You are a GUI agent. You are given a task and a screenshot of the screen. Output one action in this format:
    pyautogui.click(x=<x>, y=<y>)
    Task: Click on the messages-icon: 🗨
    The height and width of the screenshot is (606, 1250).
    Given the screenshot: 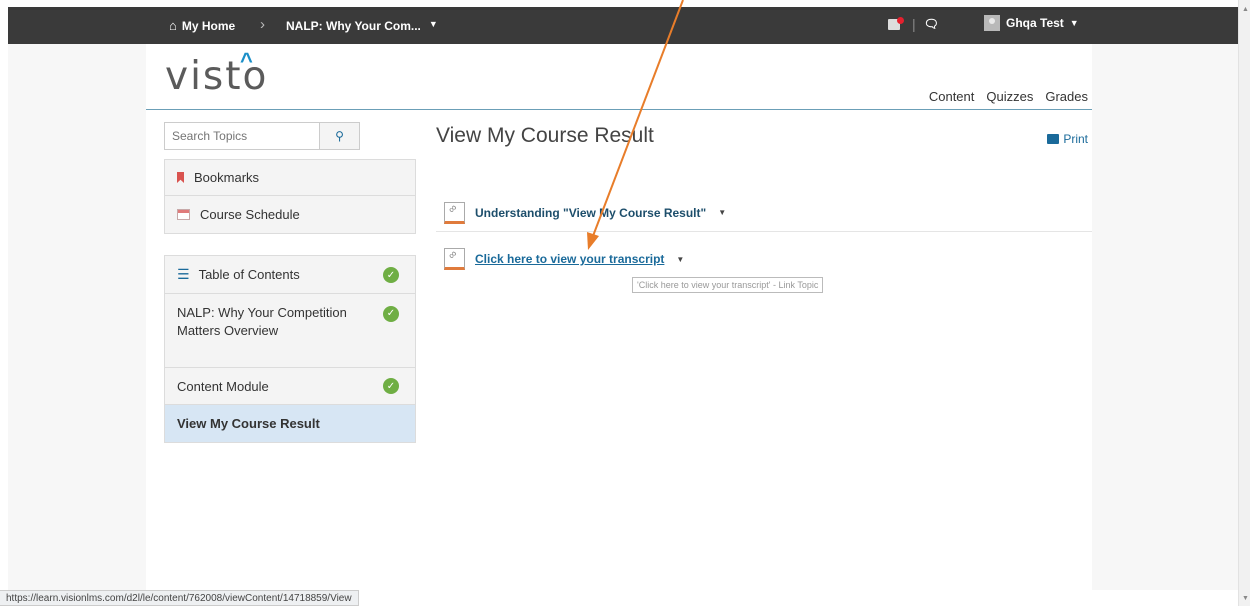 What is the action you would take?
    pyautogui.click(x=931, y=24)
    